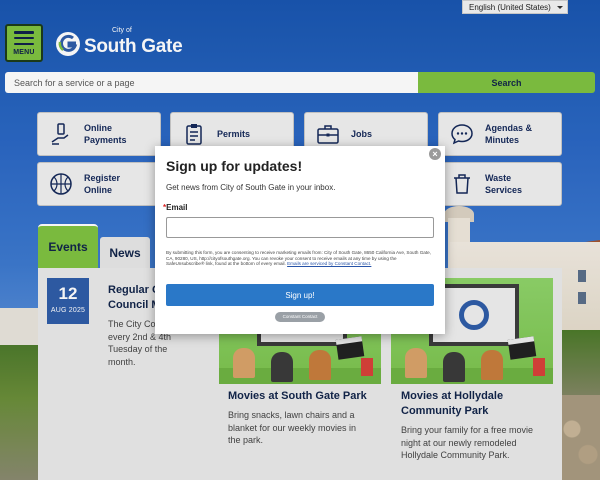 Image resolution: width=600 pixels, height=480 pixels. I want to click on close-icon: ×, so click(435, 154).